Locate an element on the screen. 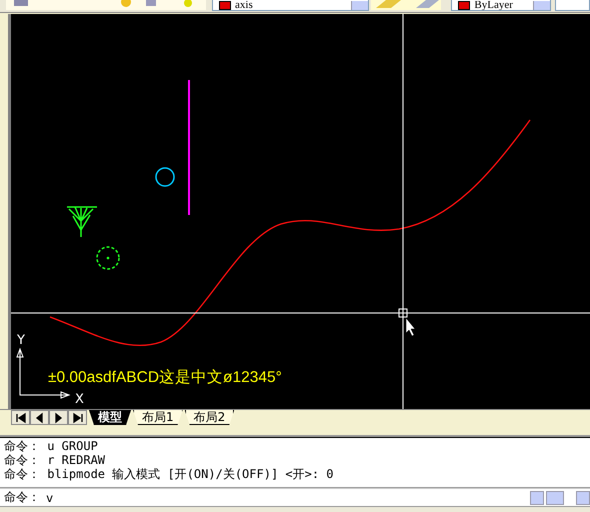 The width and height of the screenshot is (590, 512). toolbar-icons-drawing is located at coordinates (106, 5).